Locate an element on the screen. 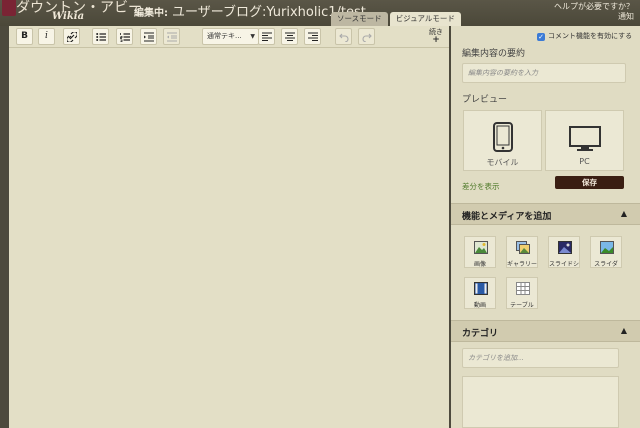 This screenshot has height=428, width=640. media-section-header: 機能とメディアを追加 ▲ is located at coordinates (545, 214).